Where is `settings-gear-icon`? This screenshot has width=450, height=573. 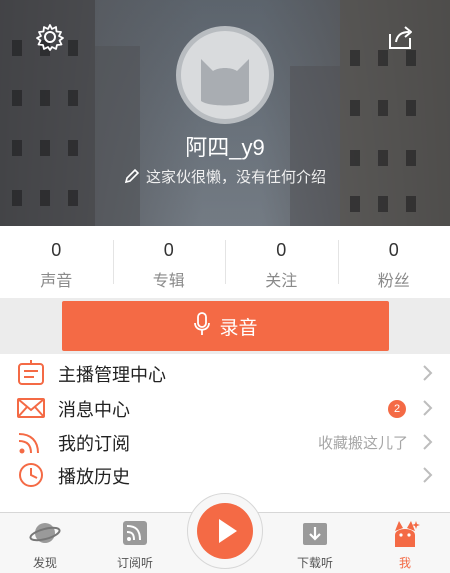
settings-gear-icon is located at coordinates (50, 37).